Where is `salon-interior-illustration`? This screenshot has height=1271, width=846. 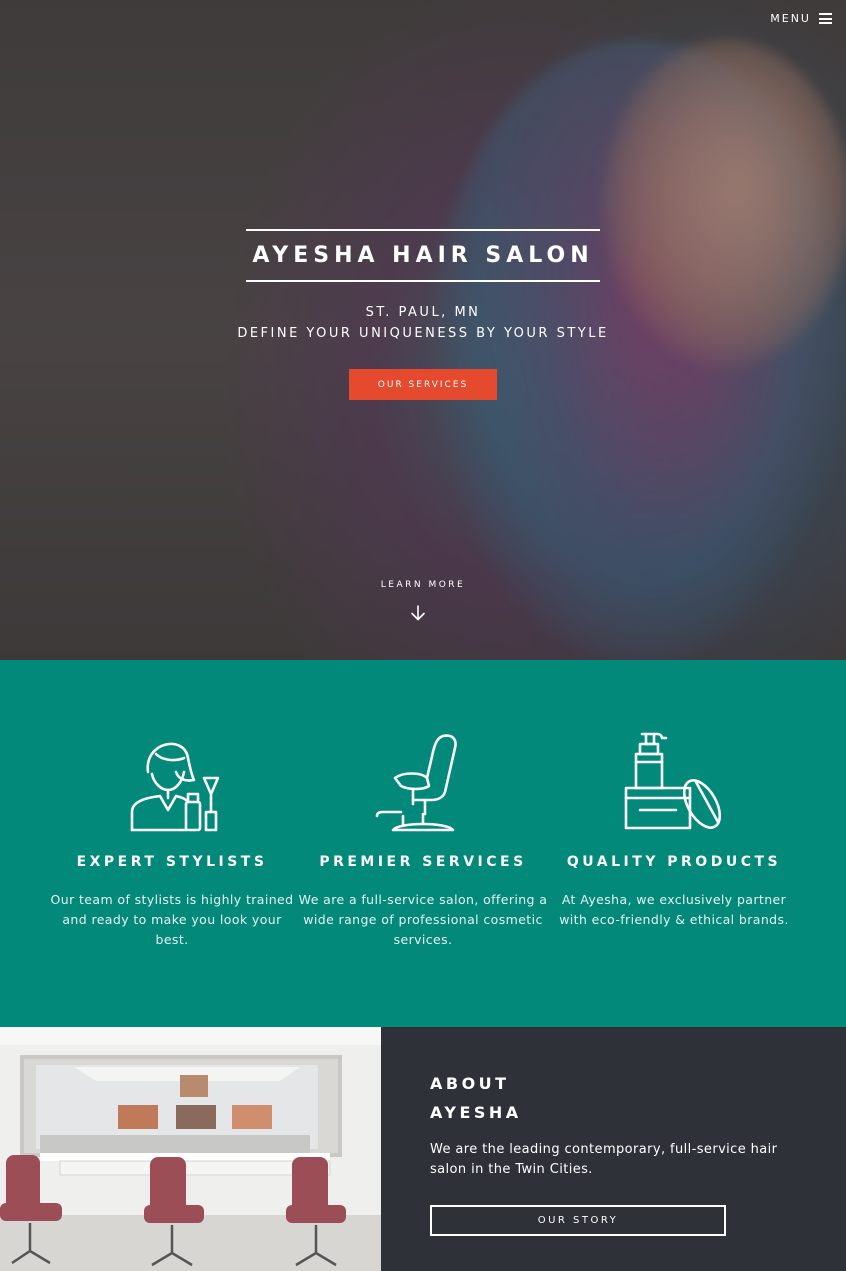
salon-interior-illustration is located at coordinates (190, 1149).